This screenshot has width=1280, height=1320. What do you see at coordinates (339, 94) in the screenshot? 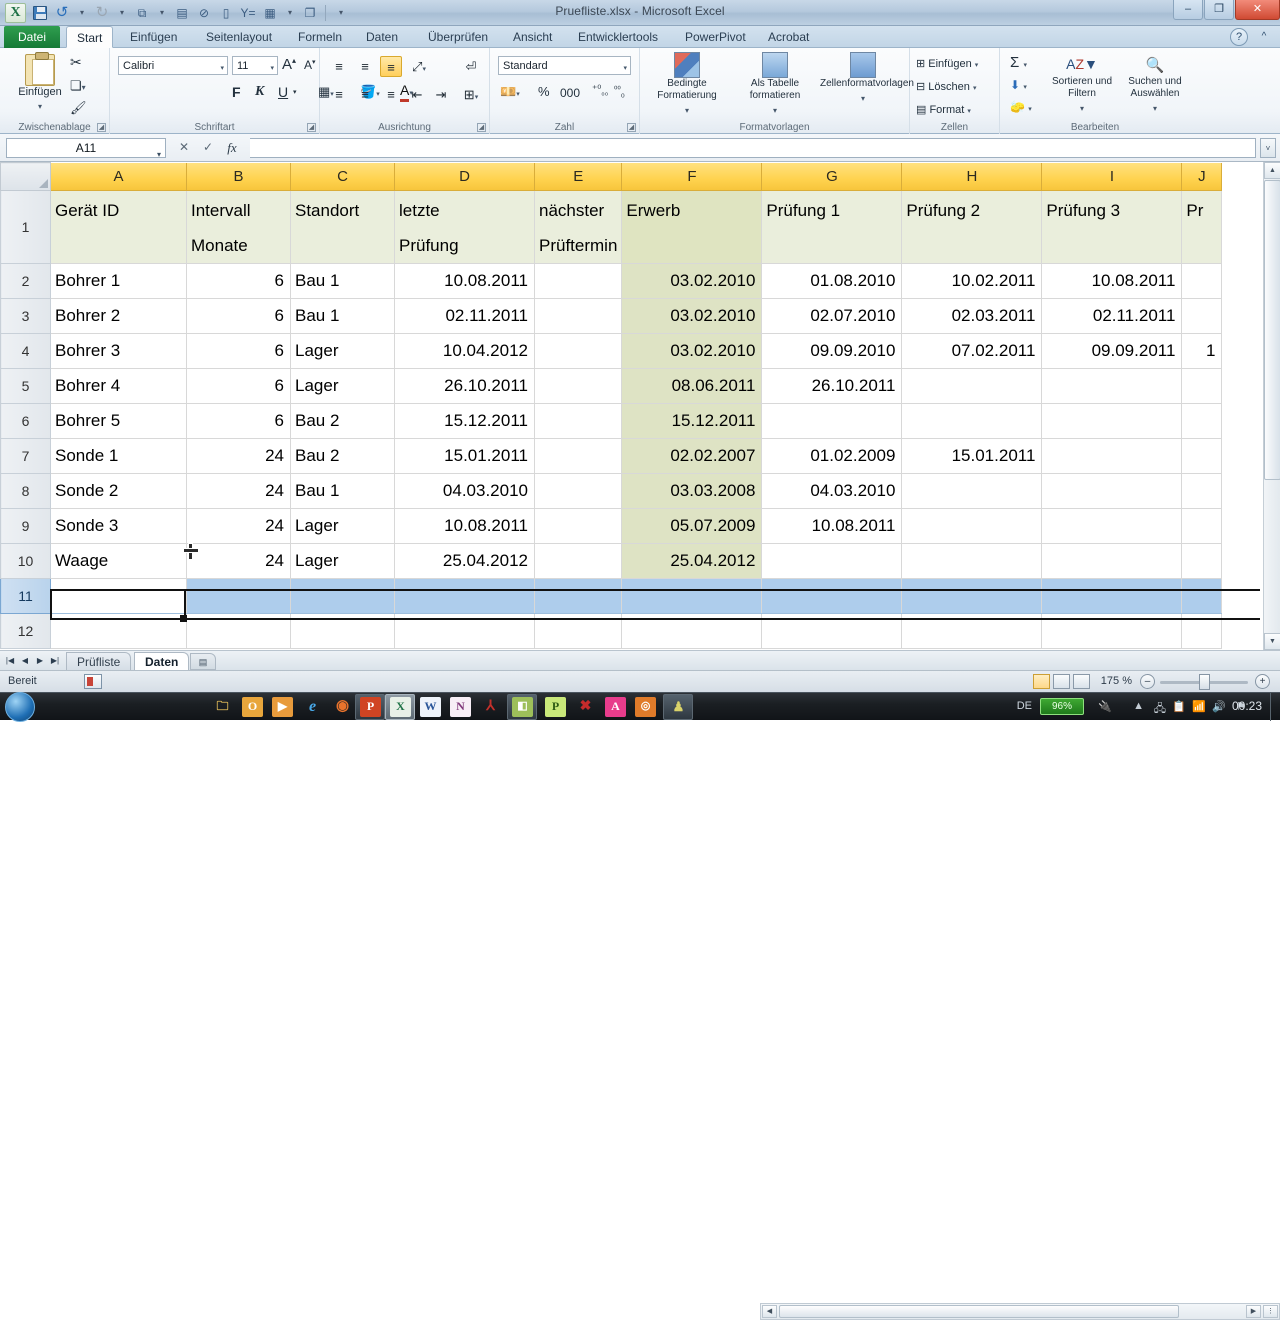
I see `align-left-button: ≡` at bounding box center [339, 94].